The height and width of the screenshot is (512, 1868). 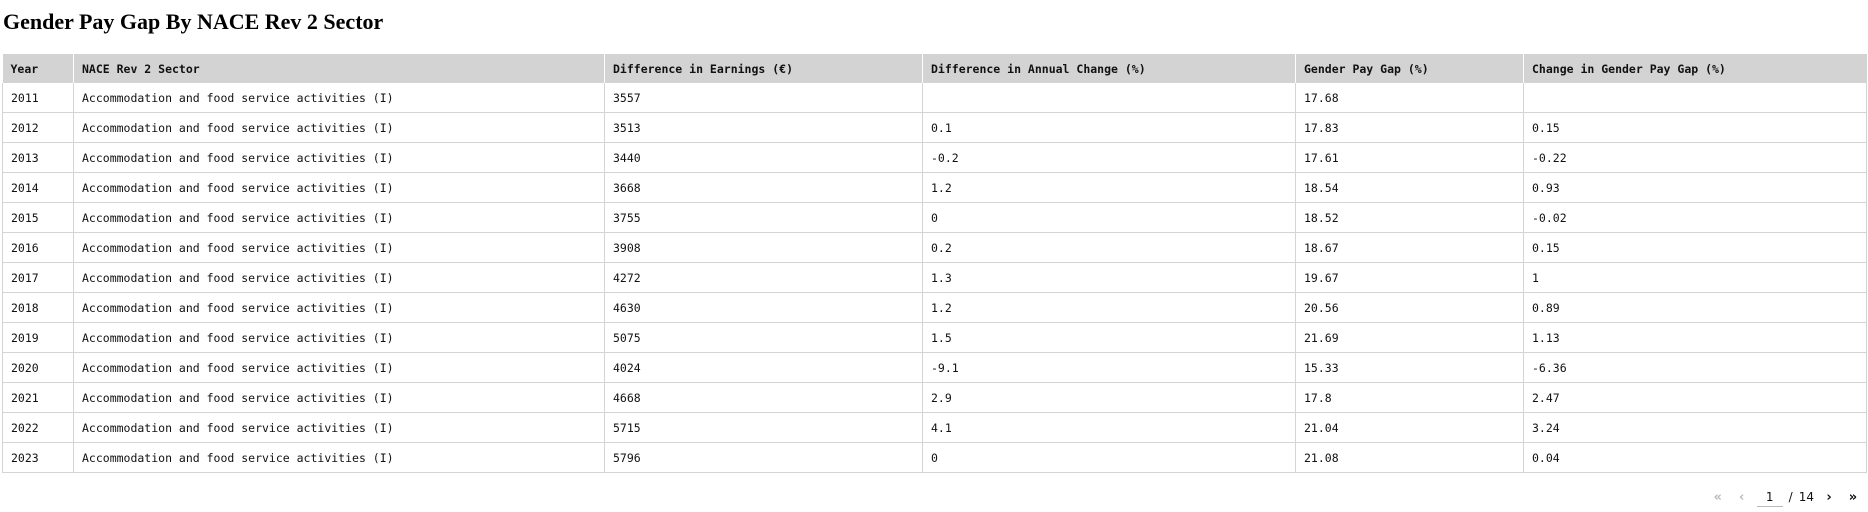 I want to click on cell-change-gender-pay-gap: 0.04, so click(x=1695, y=457).